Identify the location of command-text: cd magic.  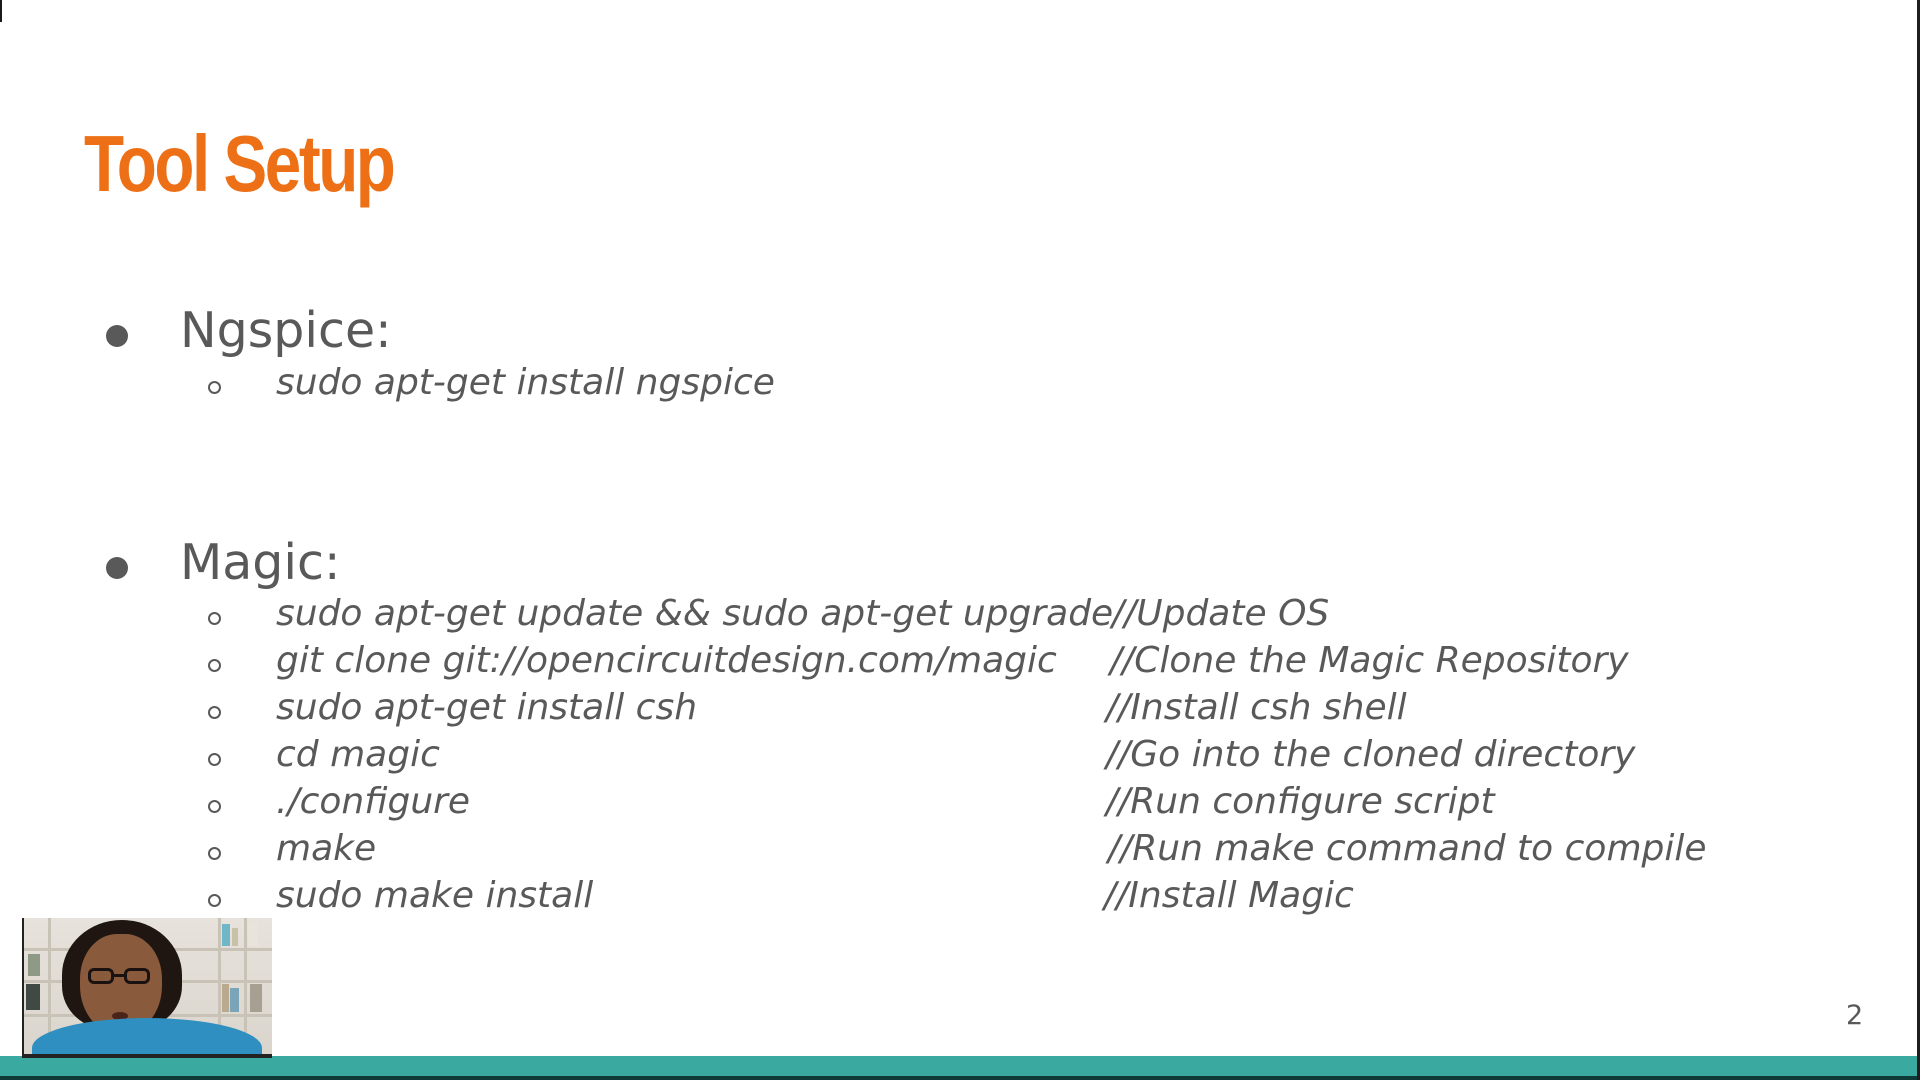
(358, 754).